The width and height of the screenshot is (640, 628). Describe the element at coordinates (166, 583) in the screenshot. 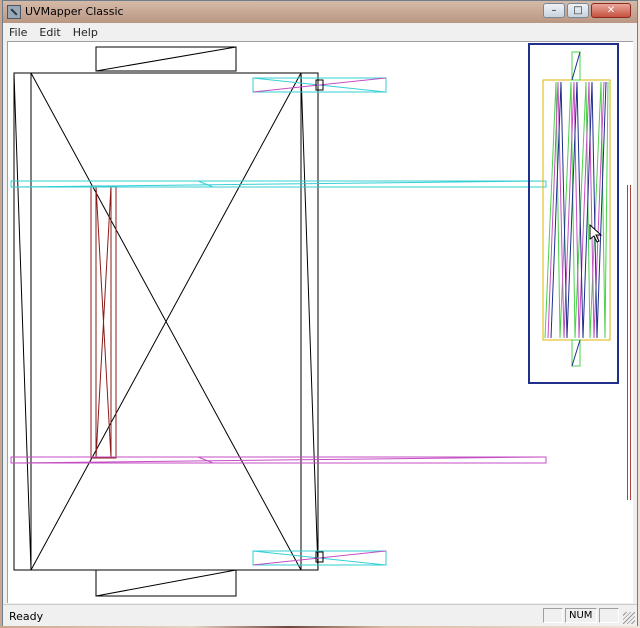

I see `uv-island-bottom` at that location.